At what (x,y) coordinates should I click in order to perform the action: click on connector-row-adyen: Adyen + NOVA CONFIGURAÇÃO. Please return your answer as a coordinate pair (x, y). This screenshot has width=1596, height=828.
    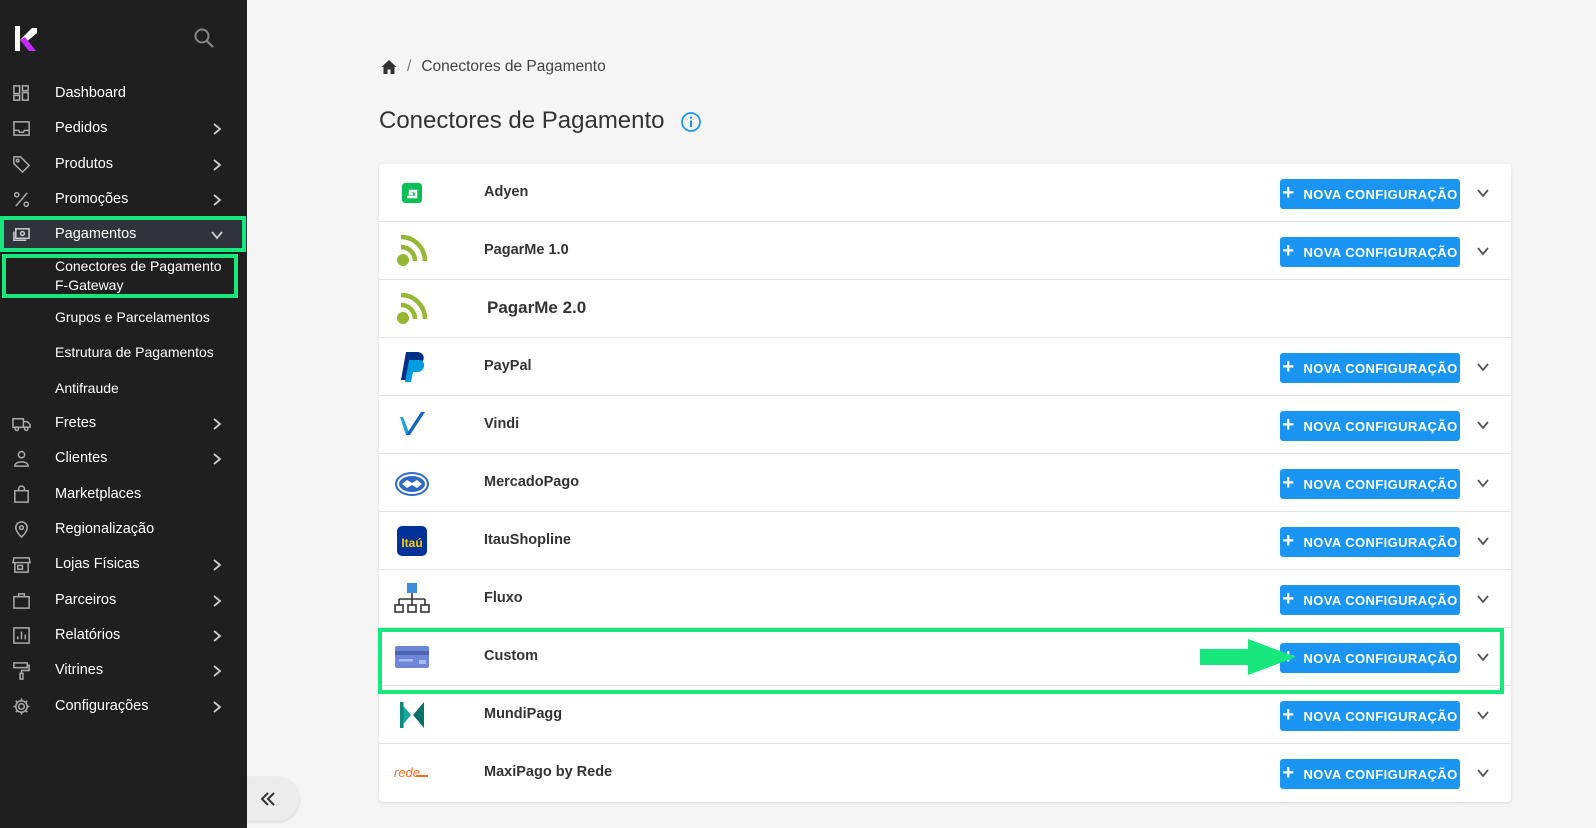
    Looking at the image, I should click on (945, 193).